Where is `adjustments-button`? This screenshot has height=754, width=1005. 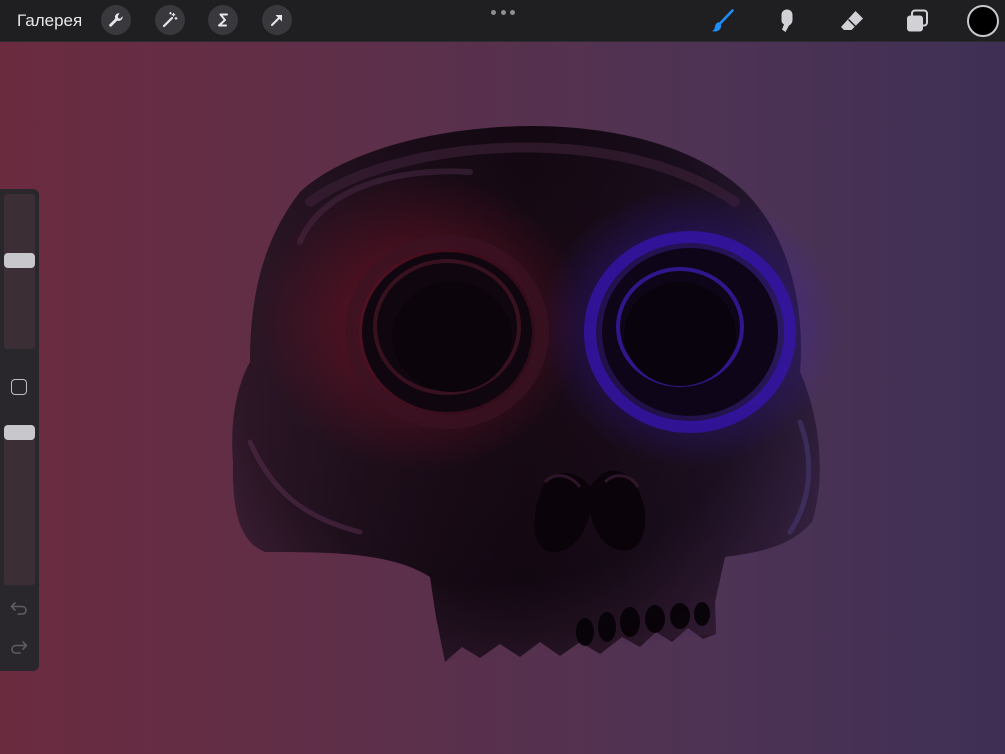
adjustments-button is located at coordinates (170, 20).